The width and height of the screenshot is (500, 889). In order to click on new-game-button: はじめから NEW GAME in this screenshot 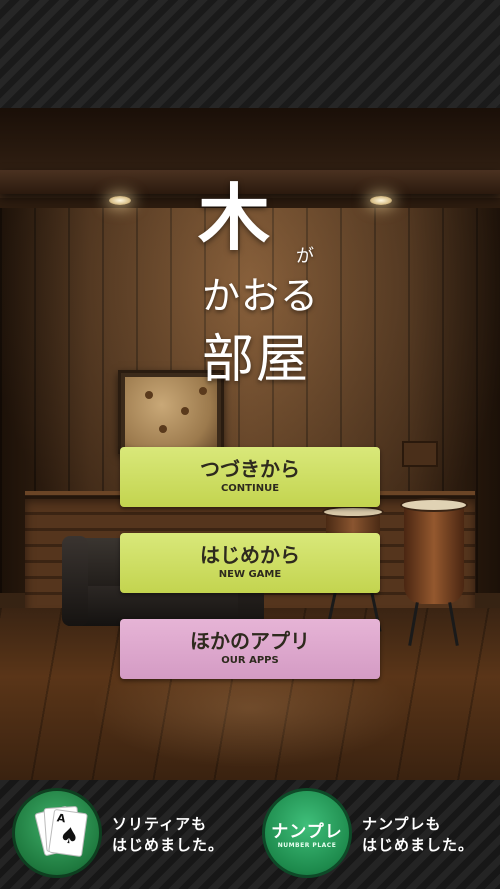, I will do `click(250, 563)`.